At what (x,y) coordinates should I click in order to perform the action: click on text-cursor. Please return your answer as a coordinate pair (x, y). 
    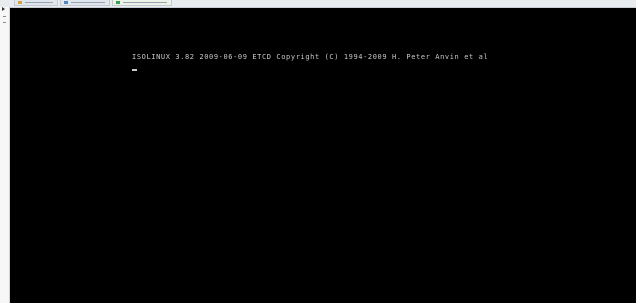
    Looking at the image, I should click on (134, 70).